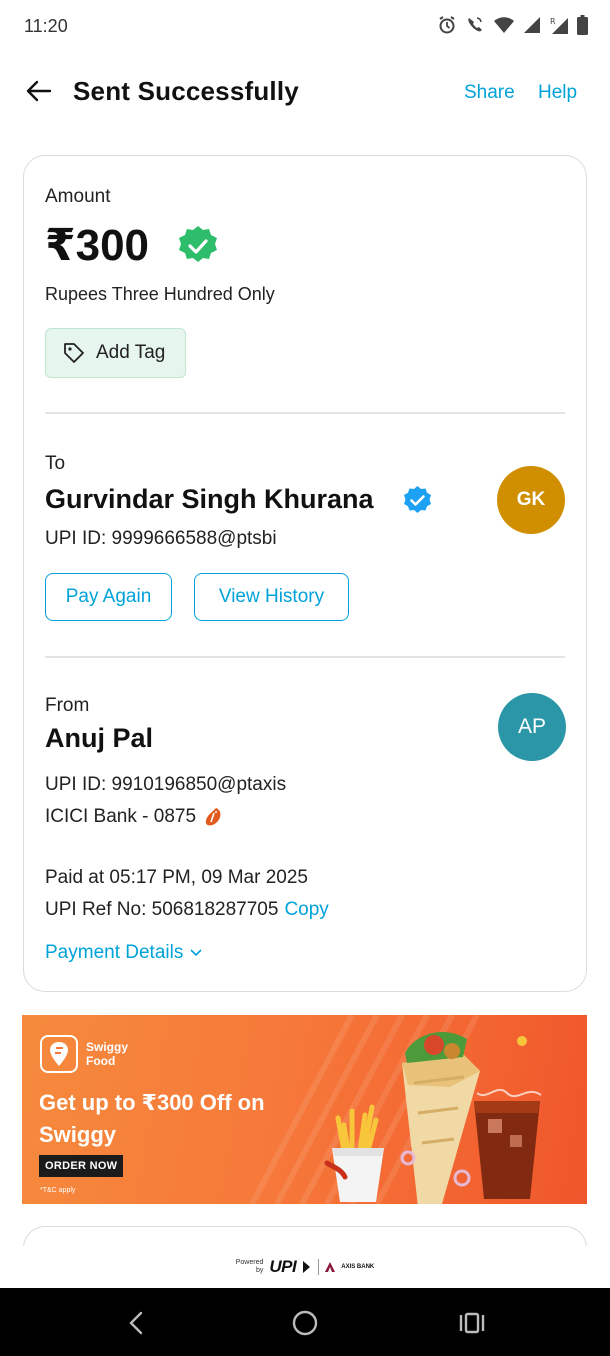 This screenshot has width=610, height=1356. I want to click on payee-avatar: GK, so click(531, 500).